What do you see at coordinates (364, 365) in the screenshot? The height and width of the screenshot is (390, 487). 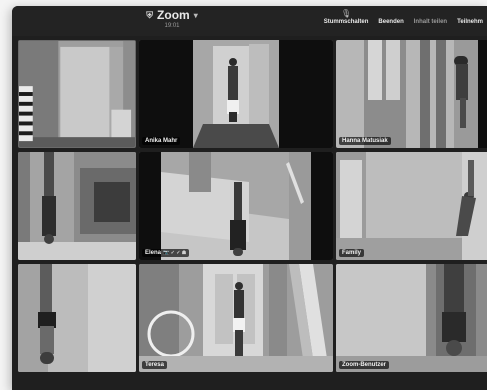 I see `participant-name-label: Zoom-Benutzer` at bounding box center [364, 365].